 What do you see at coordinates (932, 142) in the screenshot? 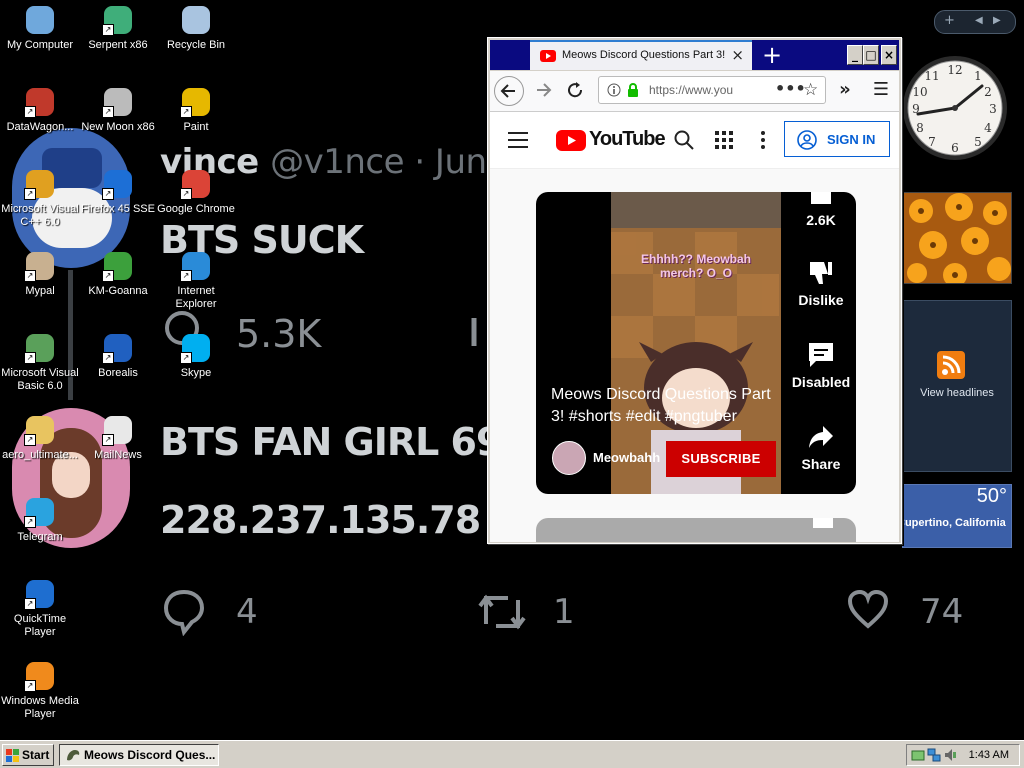
I see `svg-text: 7` at bounding box center [932, 142].